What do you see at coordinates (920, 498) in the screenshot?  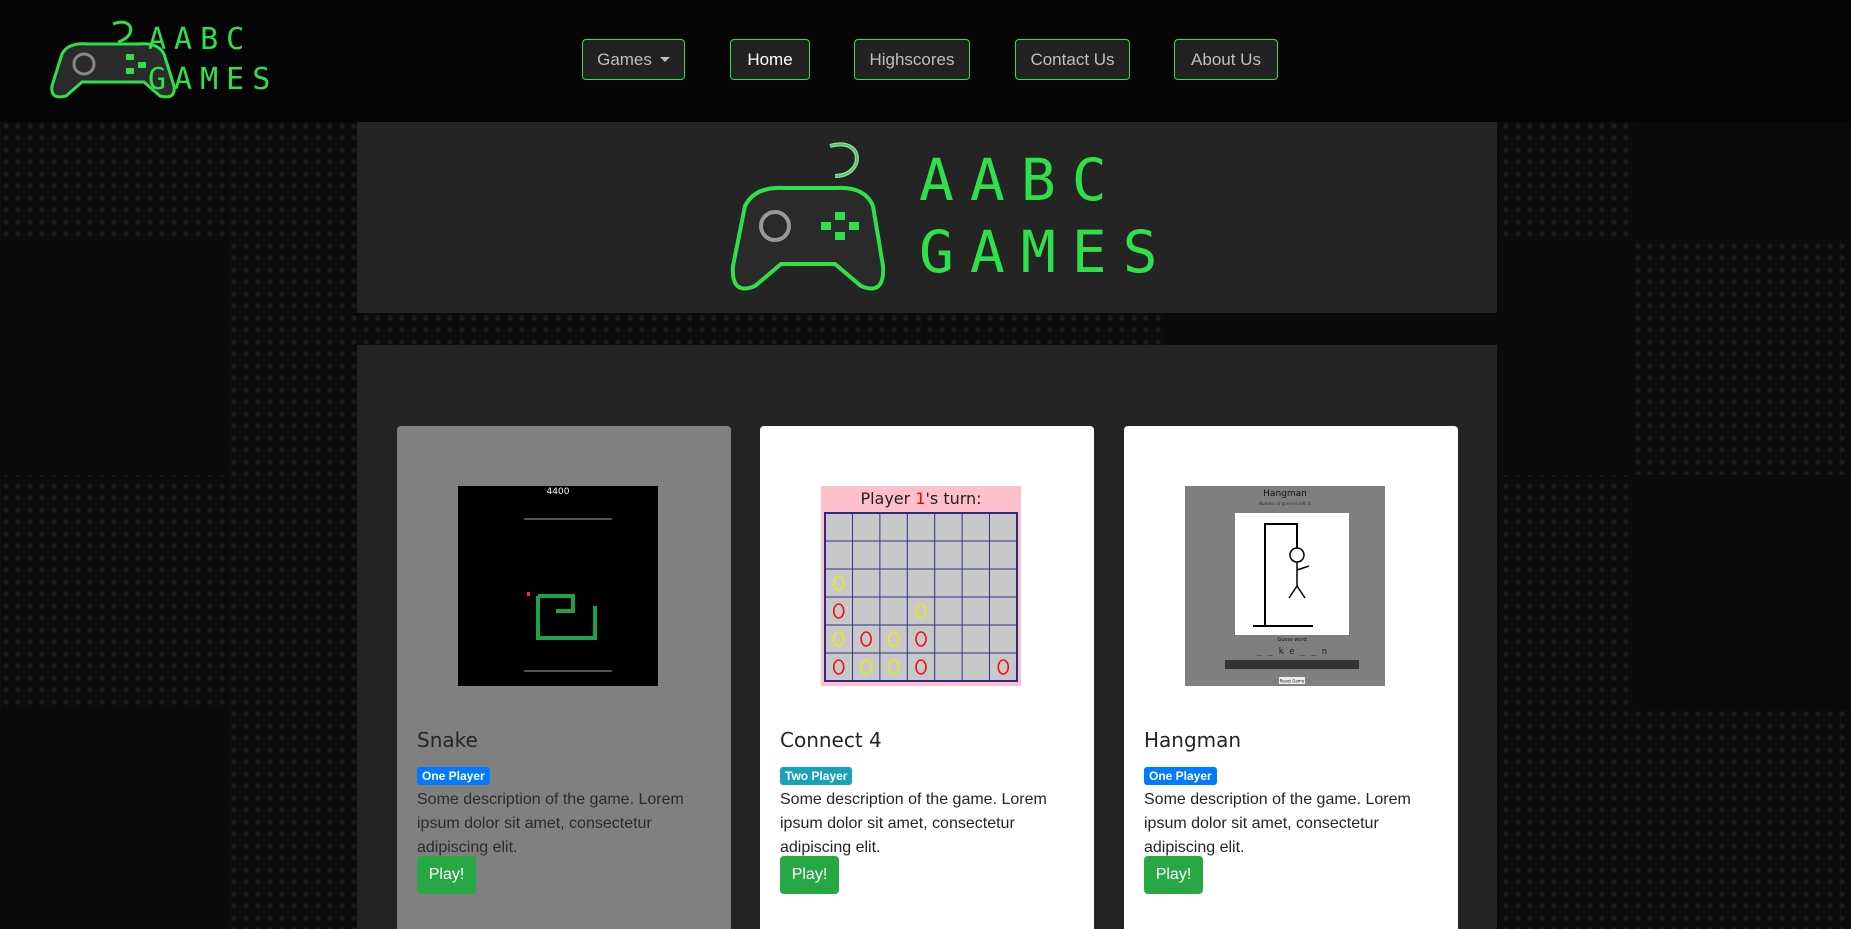 I see `turn-indicator: Player 1's turn:` at bounding box center [920, 498].